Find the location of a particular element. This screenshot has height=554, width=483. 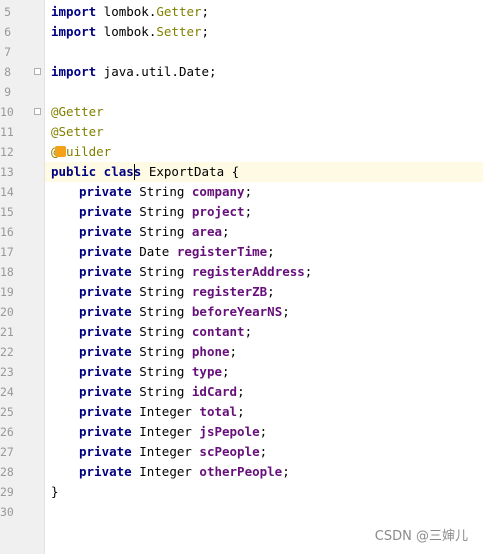

code-text: private String project; is located at coordinates (165, 212).